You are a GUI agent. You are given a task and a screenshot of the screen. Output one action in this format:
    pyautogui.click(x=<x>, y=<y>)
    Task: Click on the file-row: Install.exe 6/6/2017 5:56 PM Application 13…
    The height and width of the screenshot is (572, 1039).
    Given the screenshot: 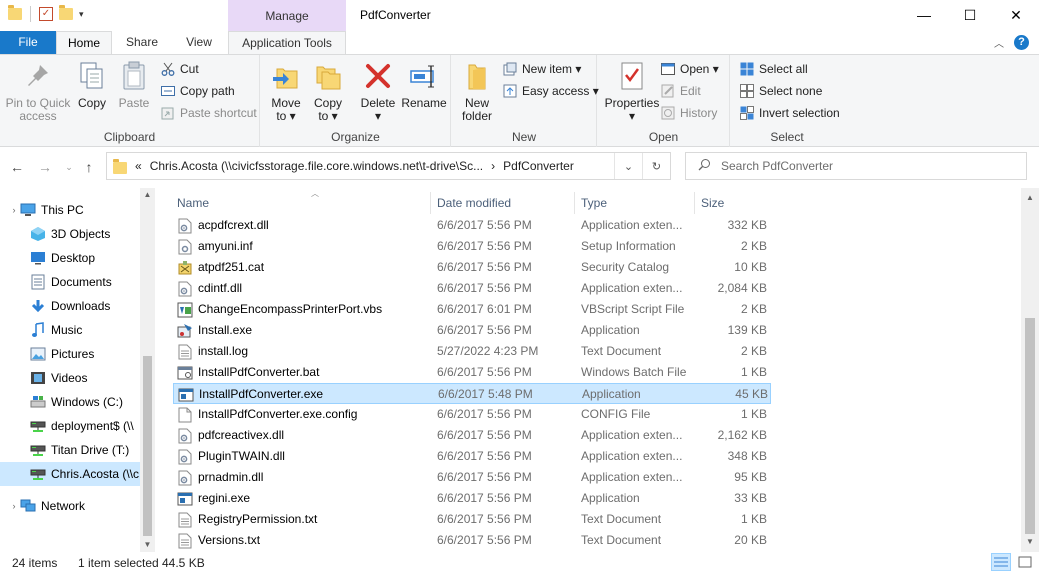 What is the action you would take?
    pyautogui.click(x=472, y=330)
    